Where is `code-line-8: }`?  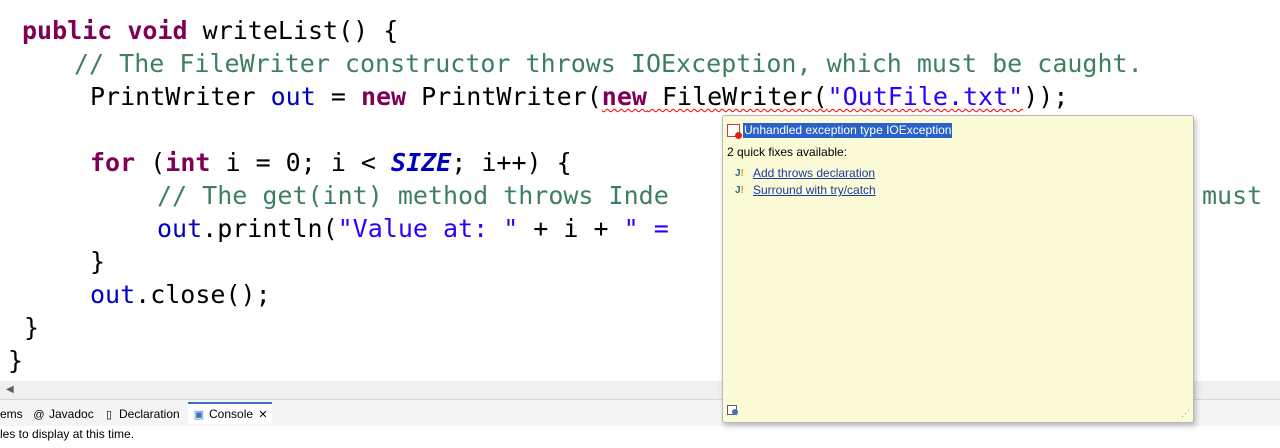 code-line-8: } is located at coordinates (97, 261).